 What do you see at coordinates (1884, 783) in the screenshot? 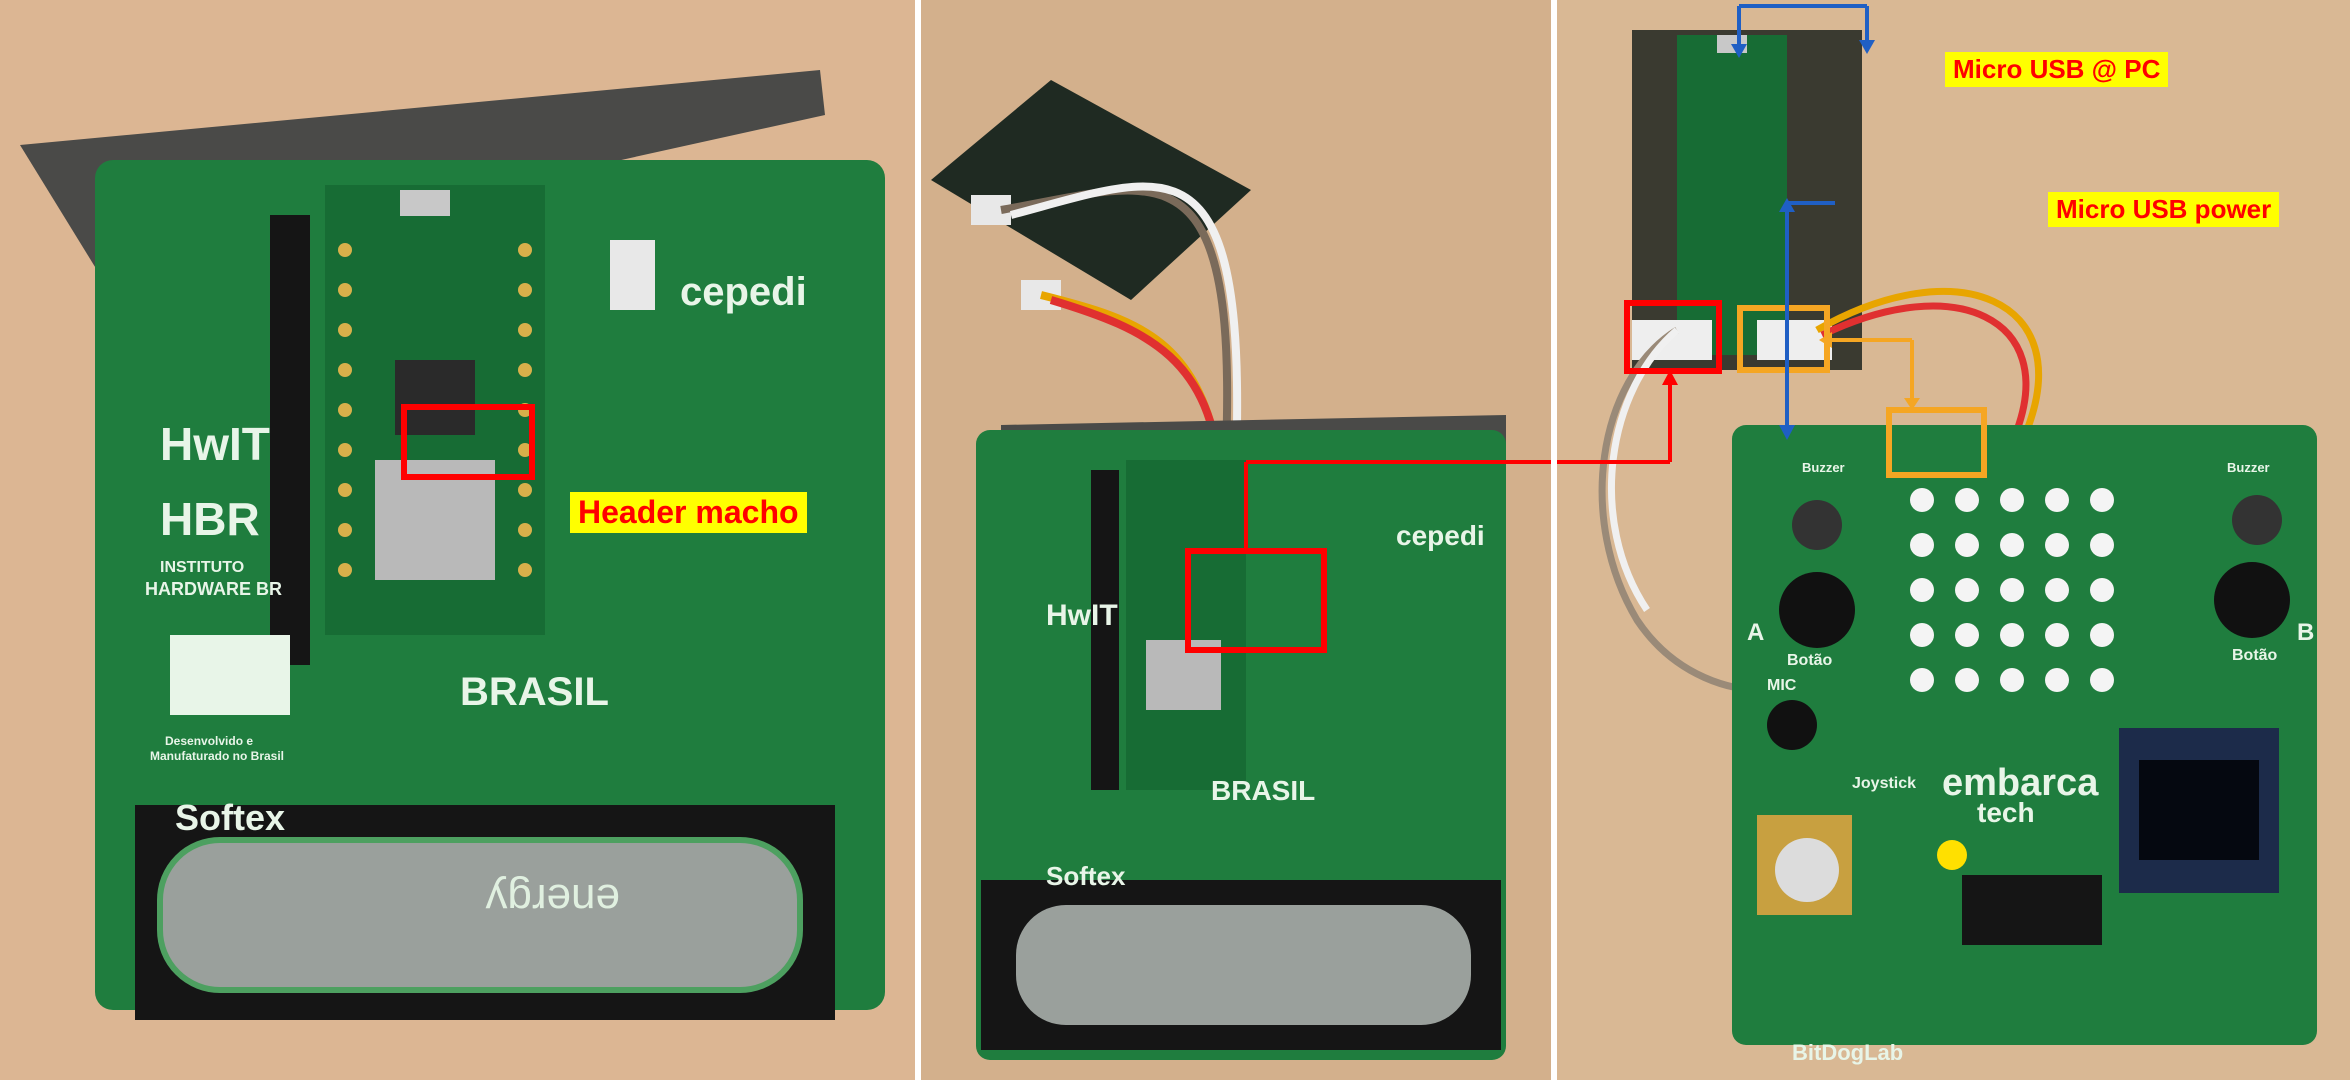
I see `silk-joystick: Joystick` at bounding box center [1884, 783].